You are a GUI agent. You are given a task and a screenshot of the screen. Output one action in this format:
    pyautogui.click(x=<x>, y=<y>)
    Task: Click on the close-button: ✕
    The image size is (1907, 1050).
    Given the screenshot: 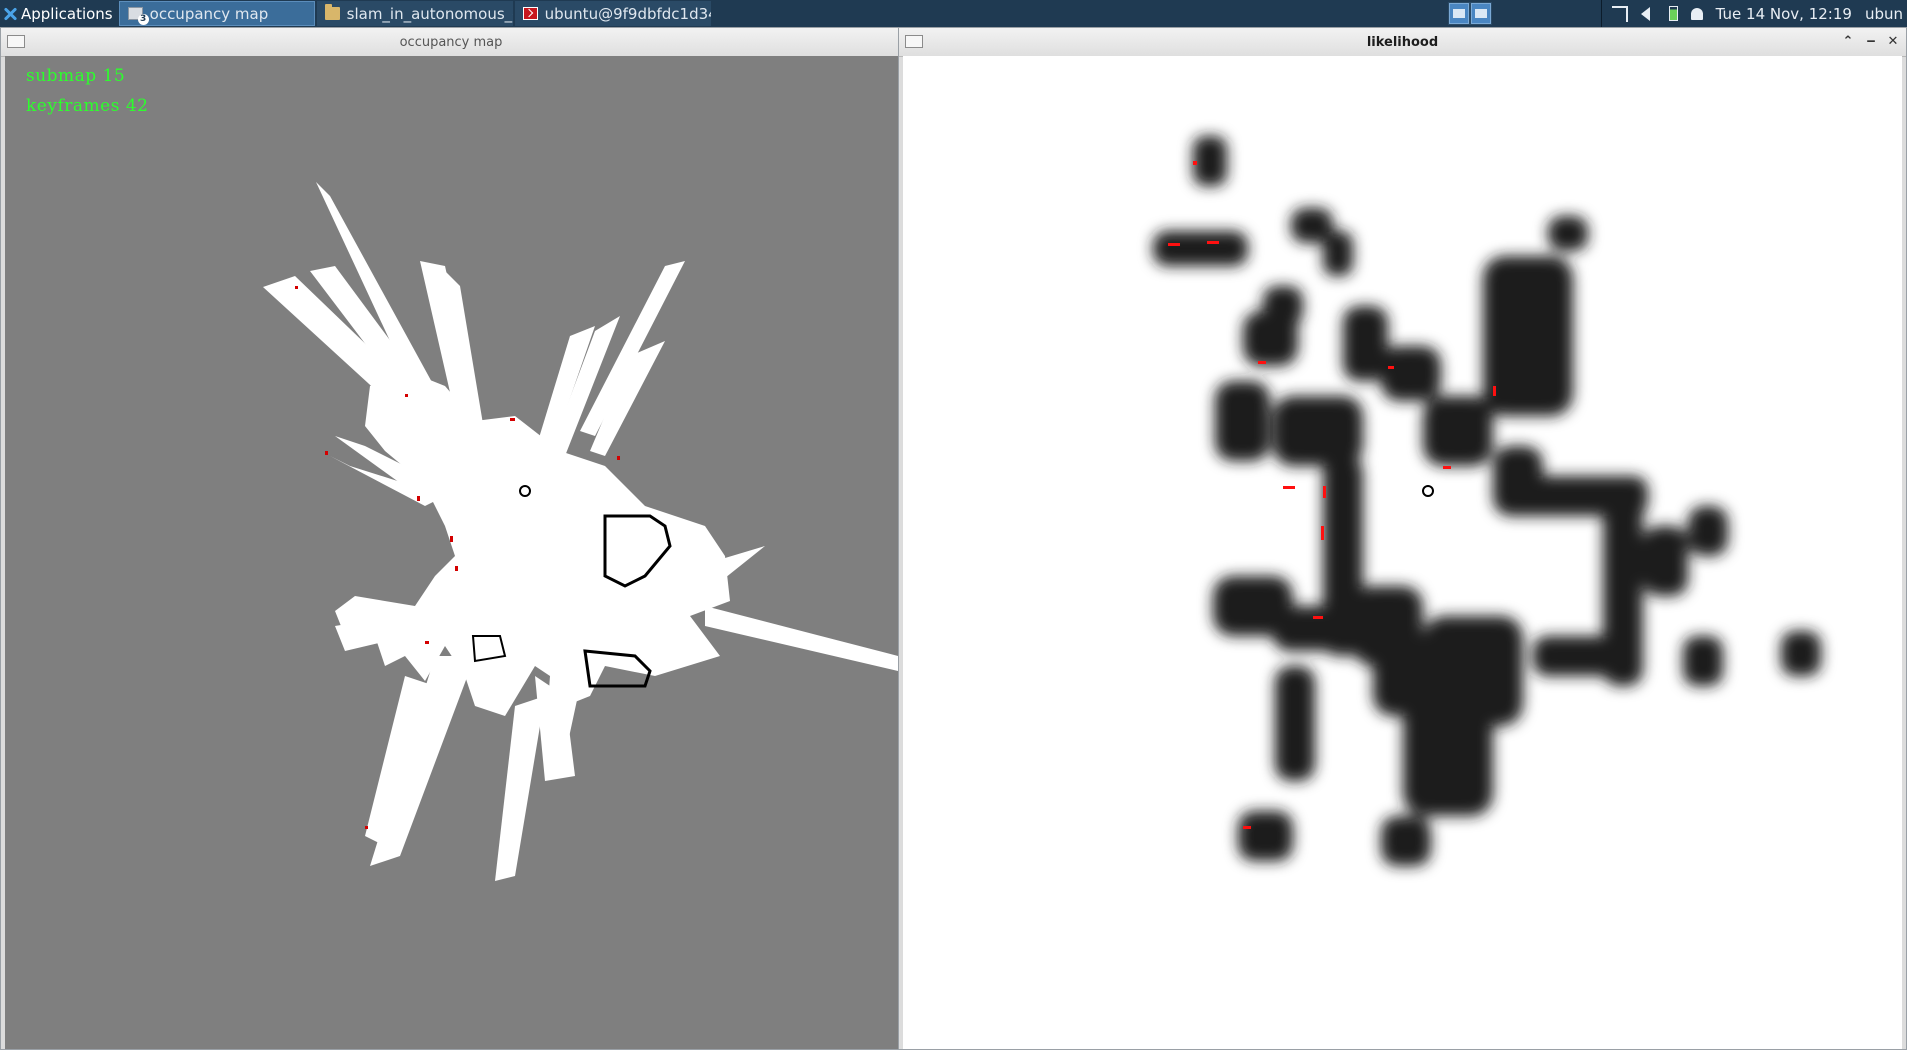 What is the action you would take?
    pyautogui.click(x=1893, y=41)
    